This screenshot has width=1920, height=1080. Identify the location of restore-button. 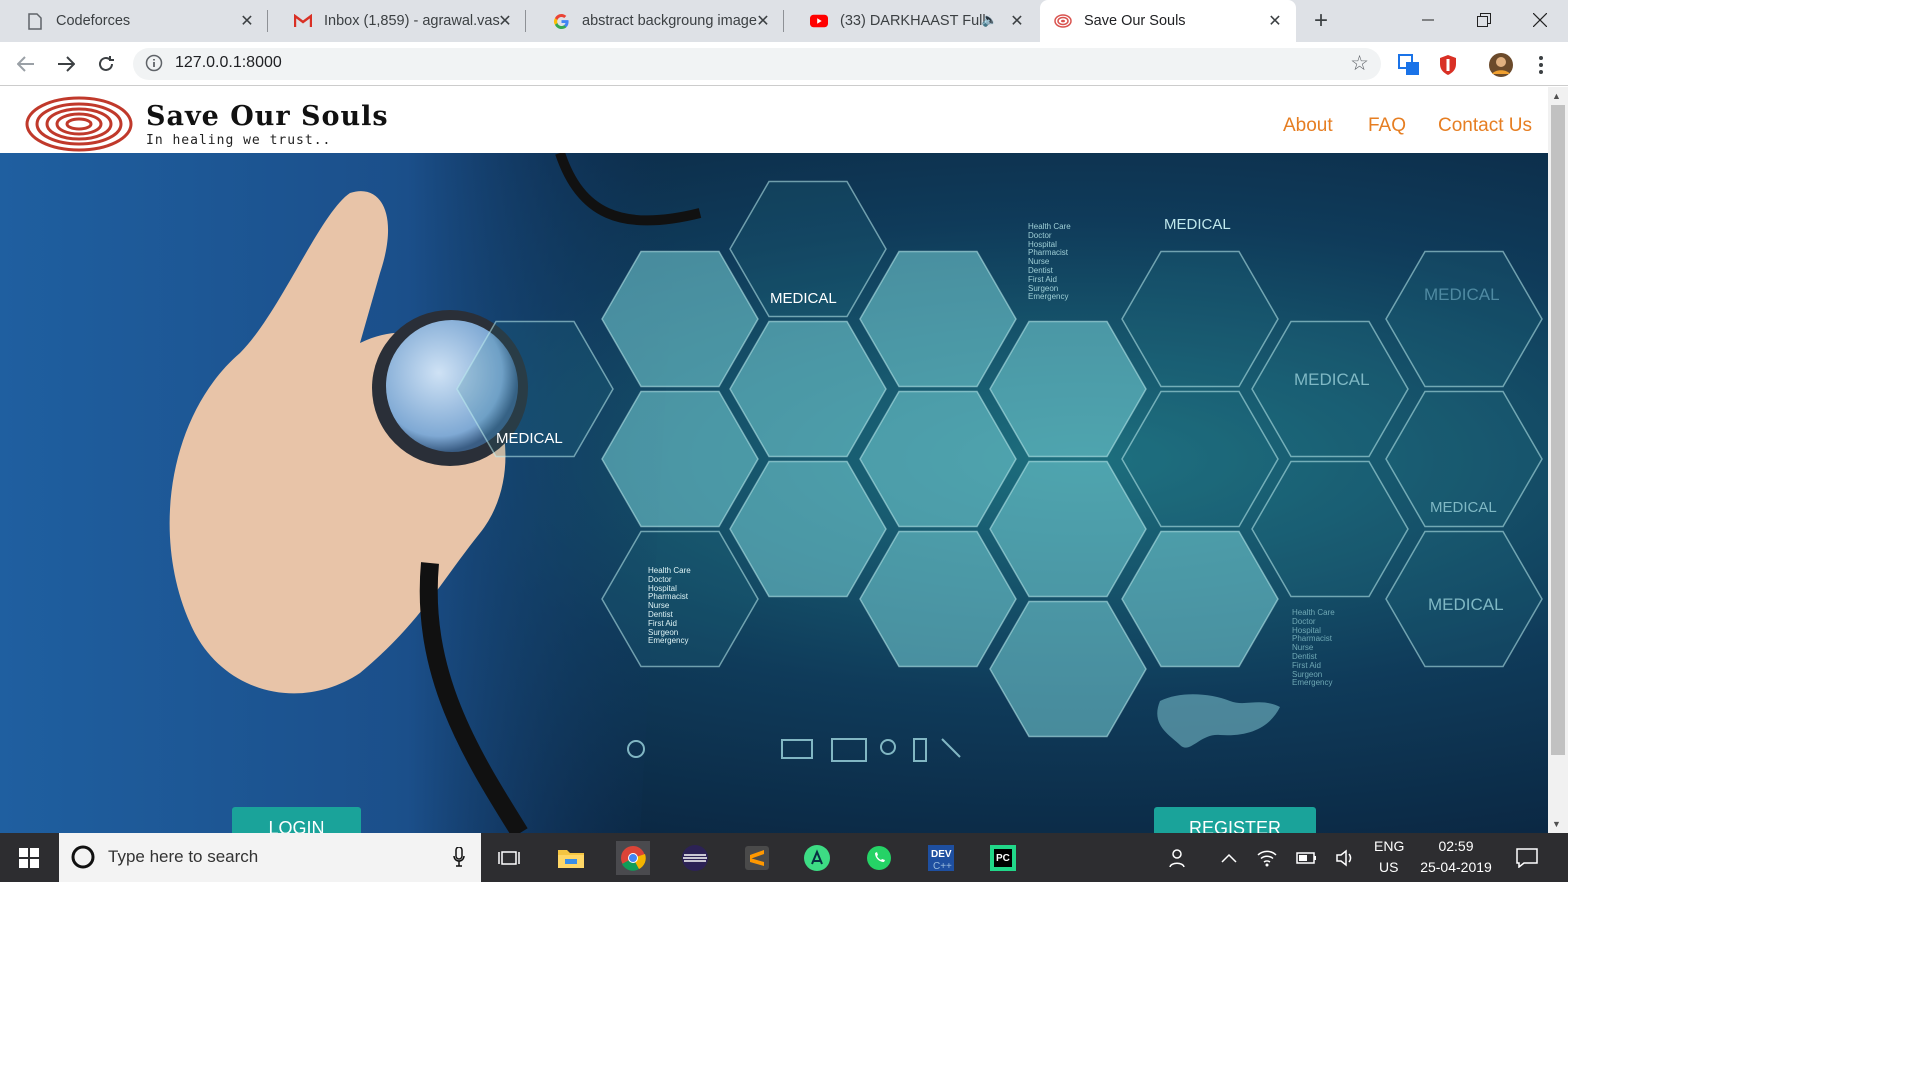
(1484, 20).